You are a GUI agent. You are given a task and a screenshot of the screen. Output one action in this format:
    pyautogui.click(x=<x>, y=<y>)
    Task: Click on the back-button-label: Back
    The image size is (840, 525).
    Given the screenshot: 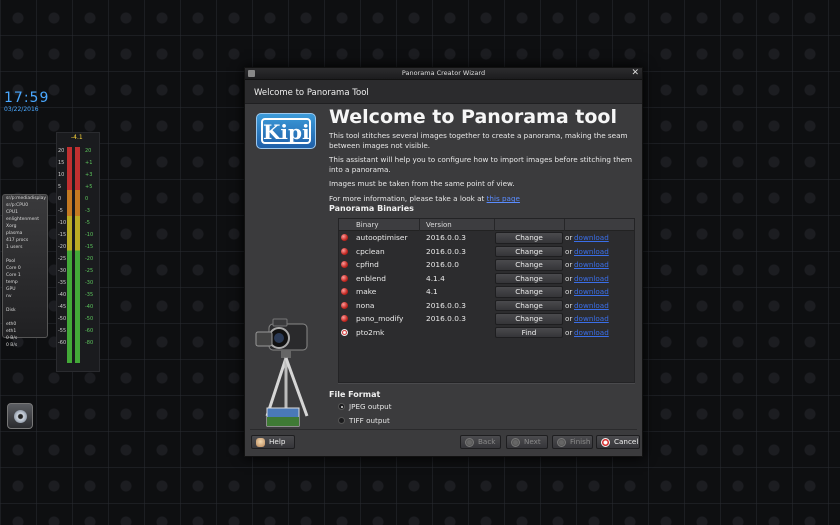 What is the action you would take?
    pyautogui.click(x=487, y=441)
    